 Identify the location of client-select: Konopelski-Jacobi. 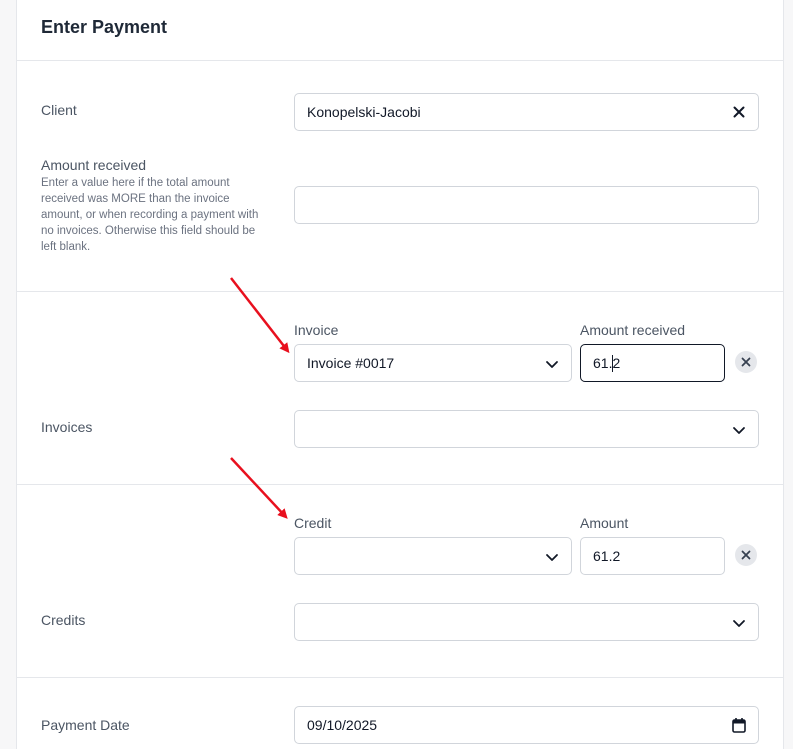
(526, 112).